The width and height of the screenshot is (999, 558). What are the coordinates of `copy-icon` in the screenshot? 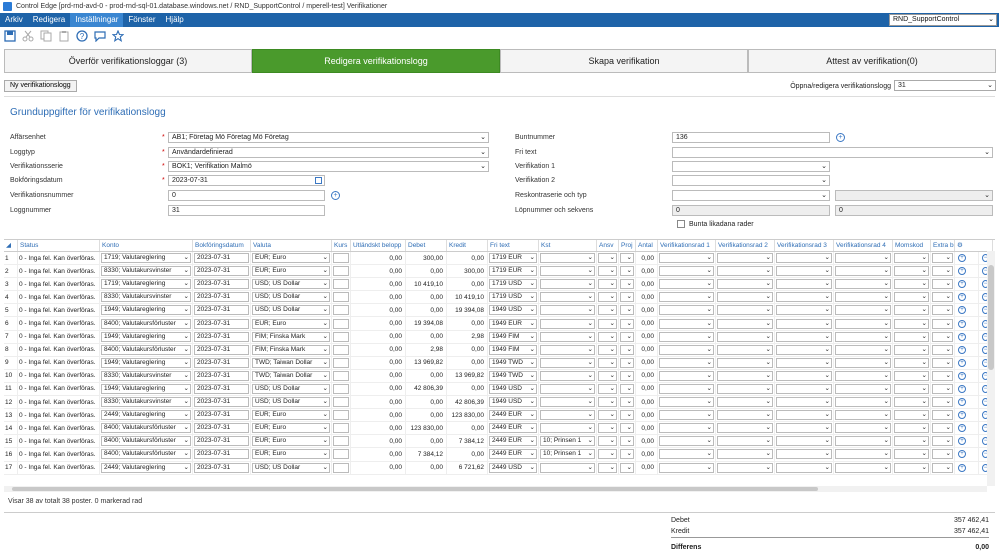 It's located at (46, 36).